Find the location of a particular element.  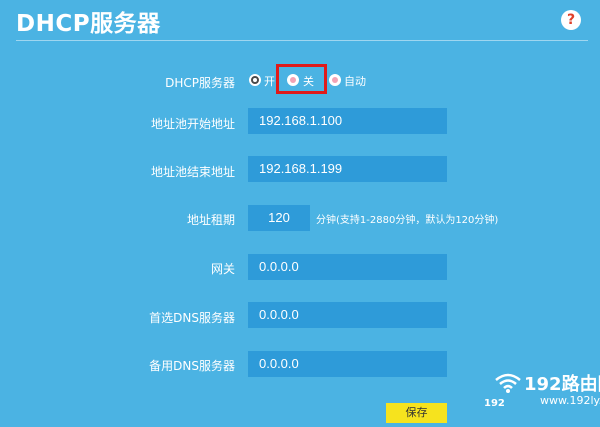

radio-on is located at coordinates (255, 80).